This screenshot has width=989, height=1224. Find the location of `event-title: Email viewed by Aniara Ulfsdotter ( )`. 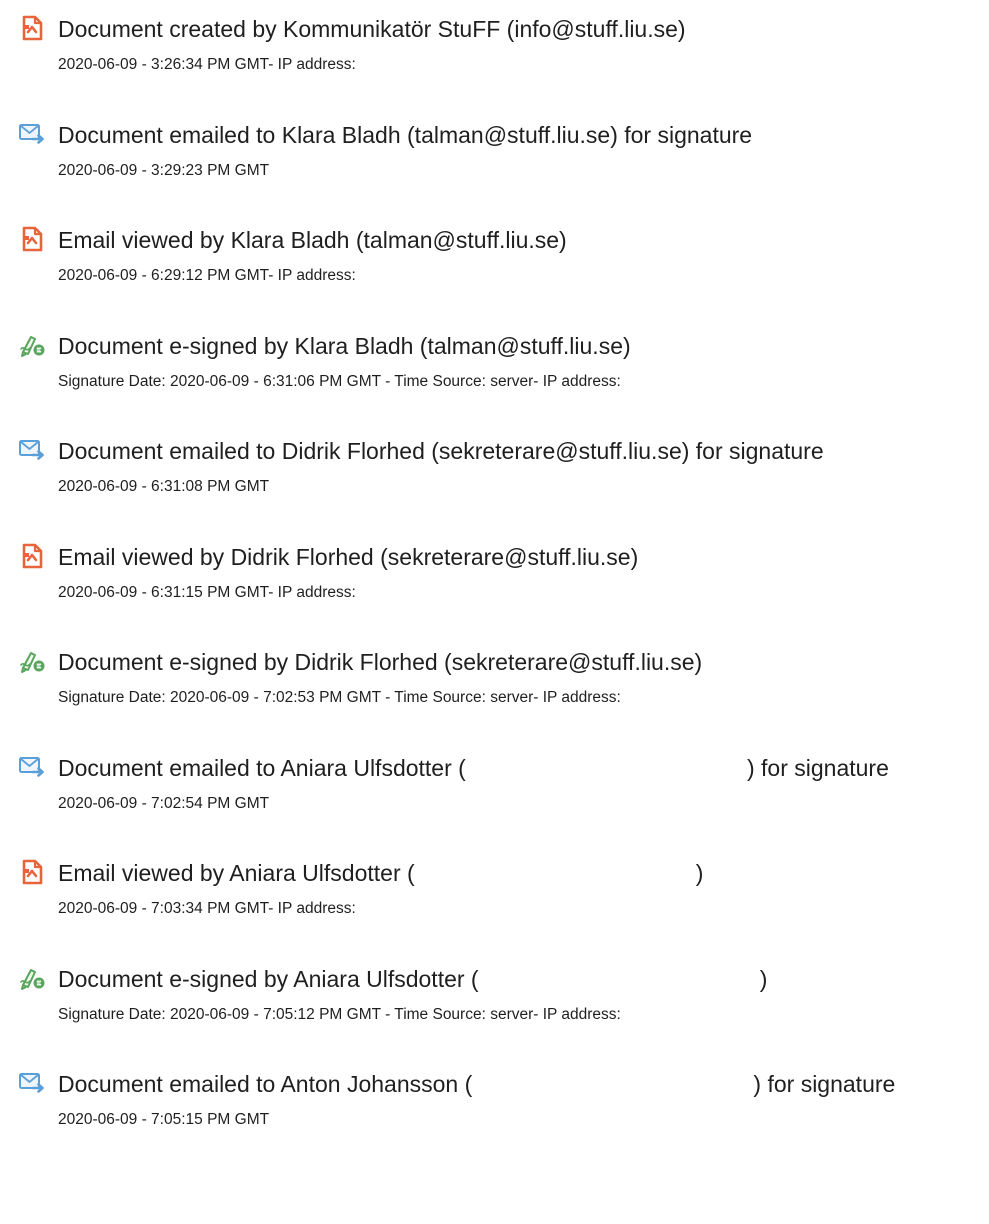

event-title: Email viewed by Aniara Ulfsdotter ( ) is located at coordinates (381, 873).